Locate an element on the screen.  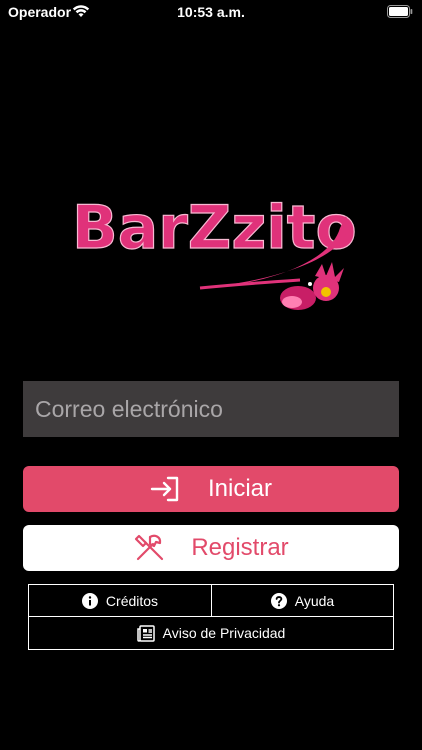
help-link: Ayuda is located at coordinates (302, 600).